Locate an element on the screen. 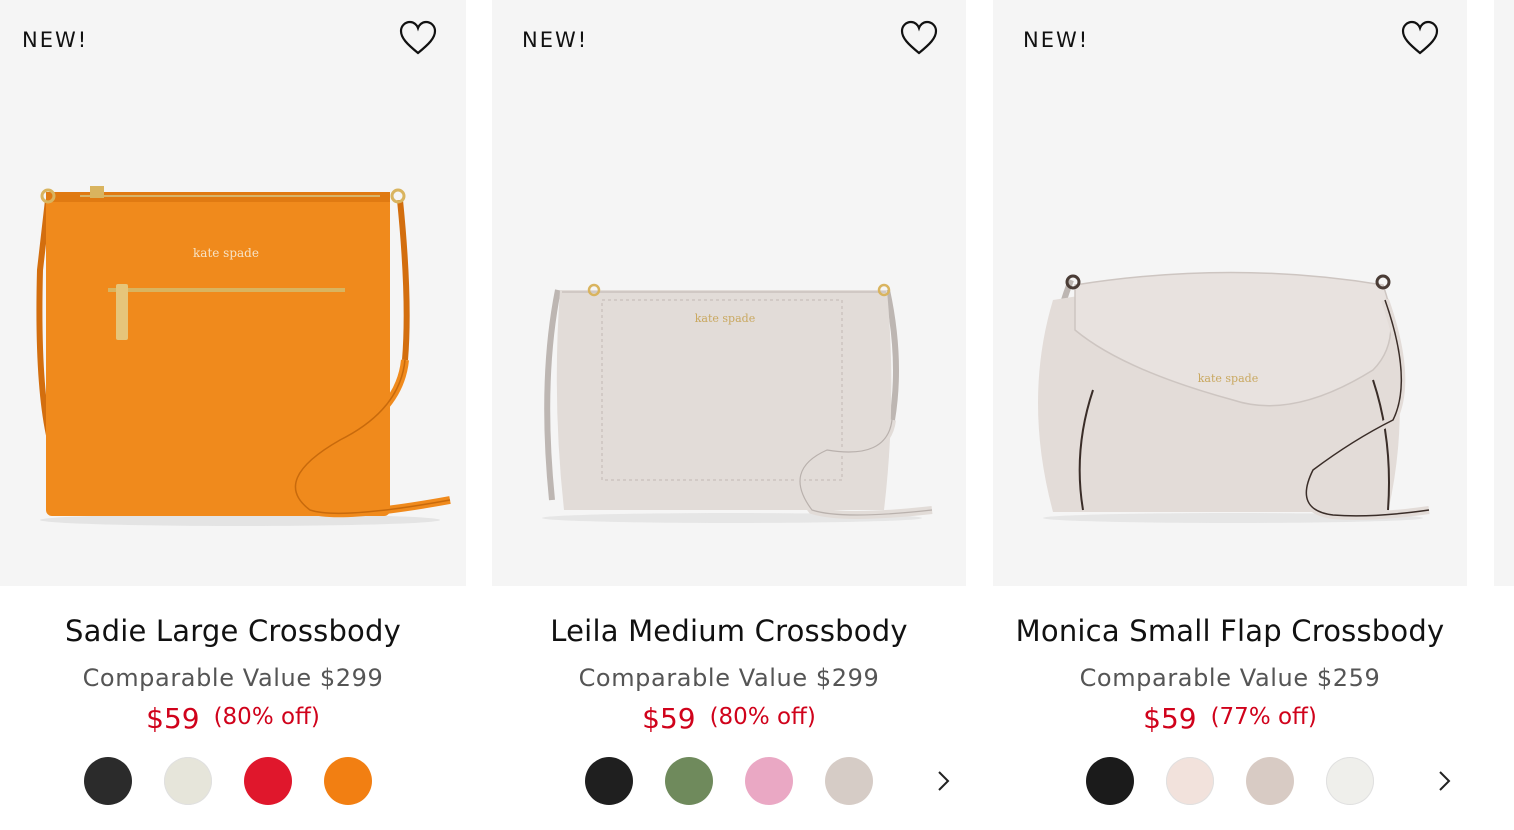 Image resolution: width=1514 pixels, height=830 pixels. swatch-white is located at coordinates (1350, 781).